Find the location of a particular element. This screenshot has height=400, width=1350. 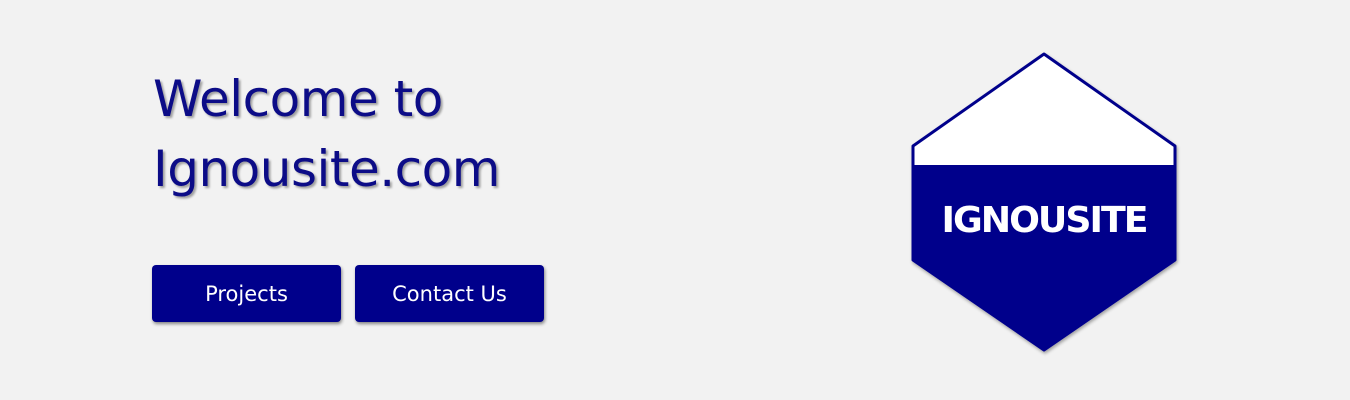

projects-button: Projects is located at coordinates (246, 293).